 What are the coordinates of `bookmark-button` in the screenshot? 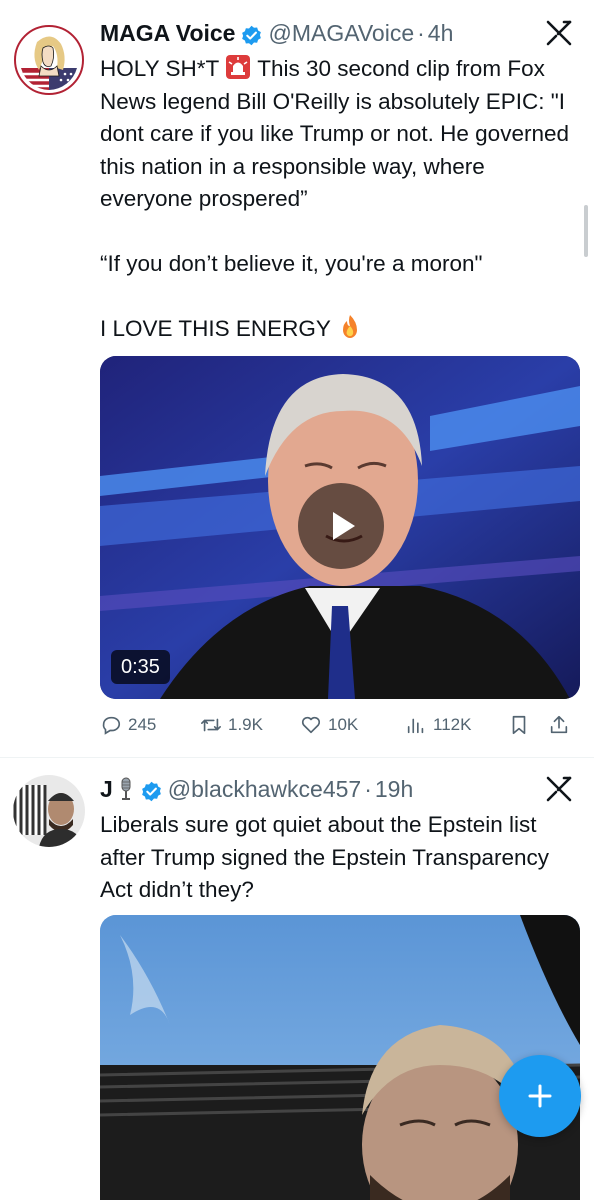 It's located at (522, 725).